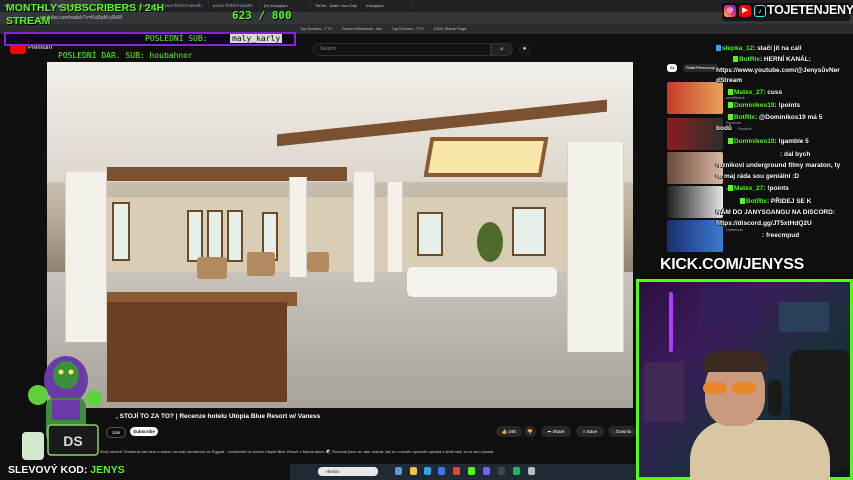 This screenshot has width=853, height=480. Describe the element at coordinates (764, 223) in the screenshot. I see `chat-message: https://discord.gg/JT5xtHdQ2U` at that location.